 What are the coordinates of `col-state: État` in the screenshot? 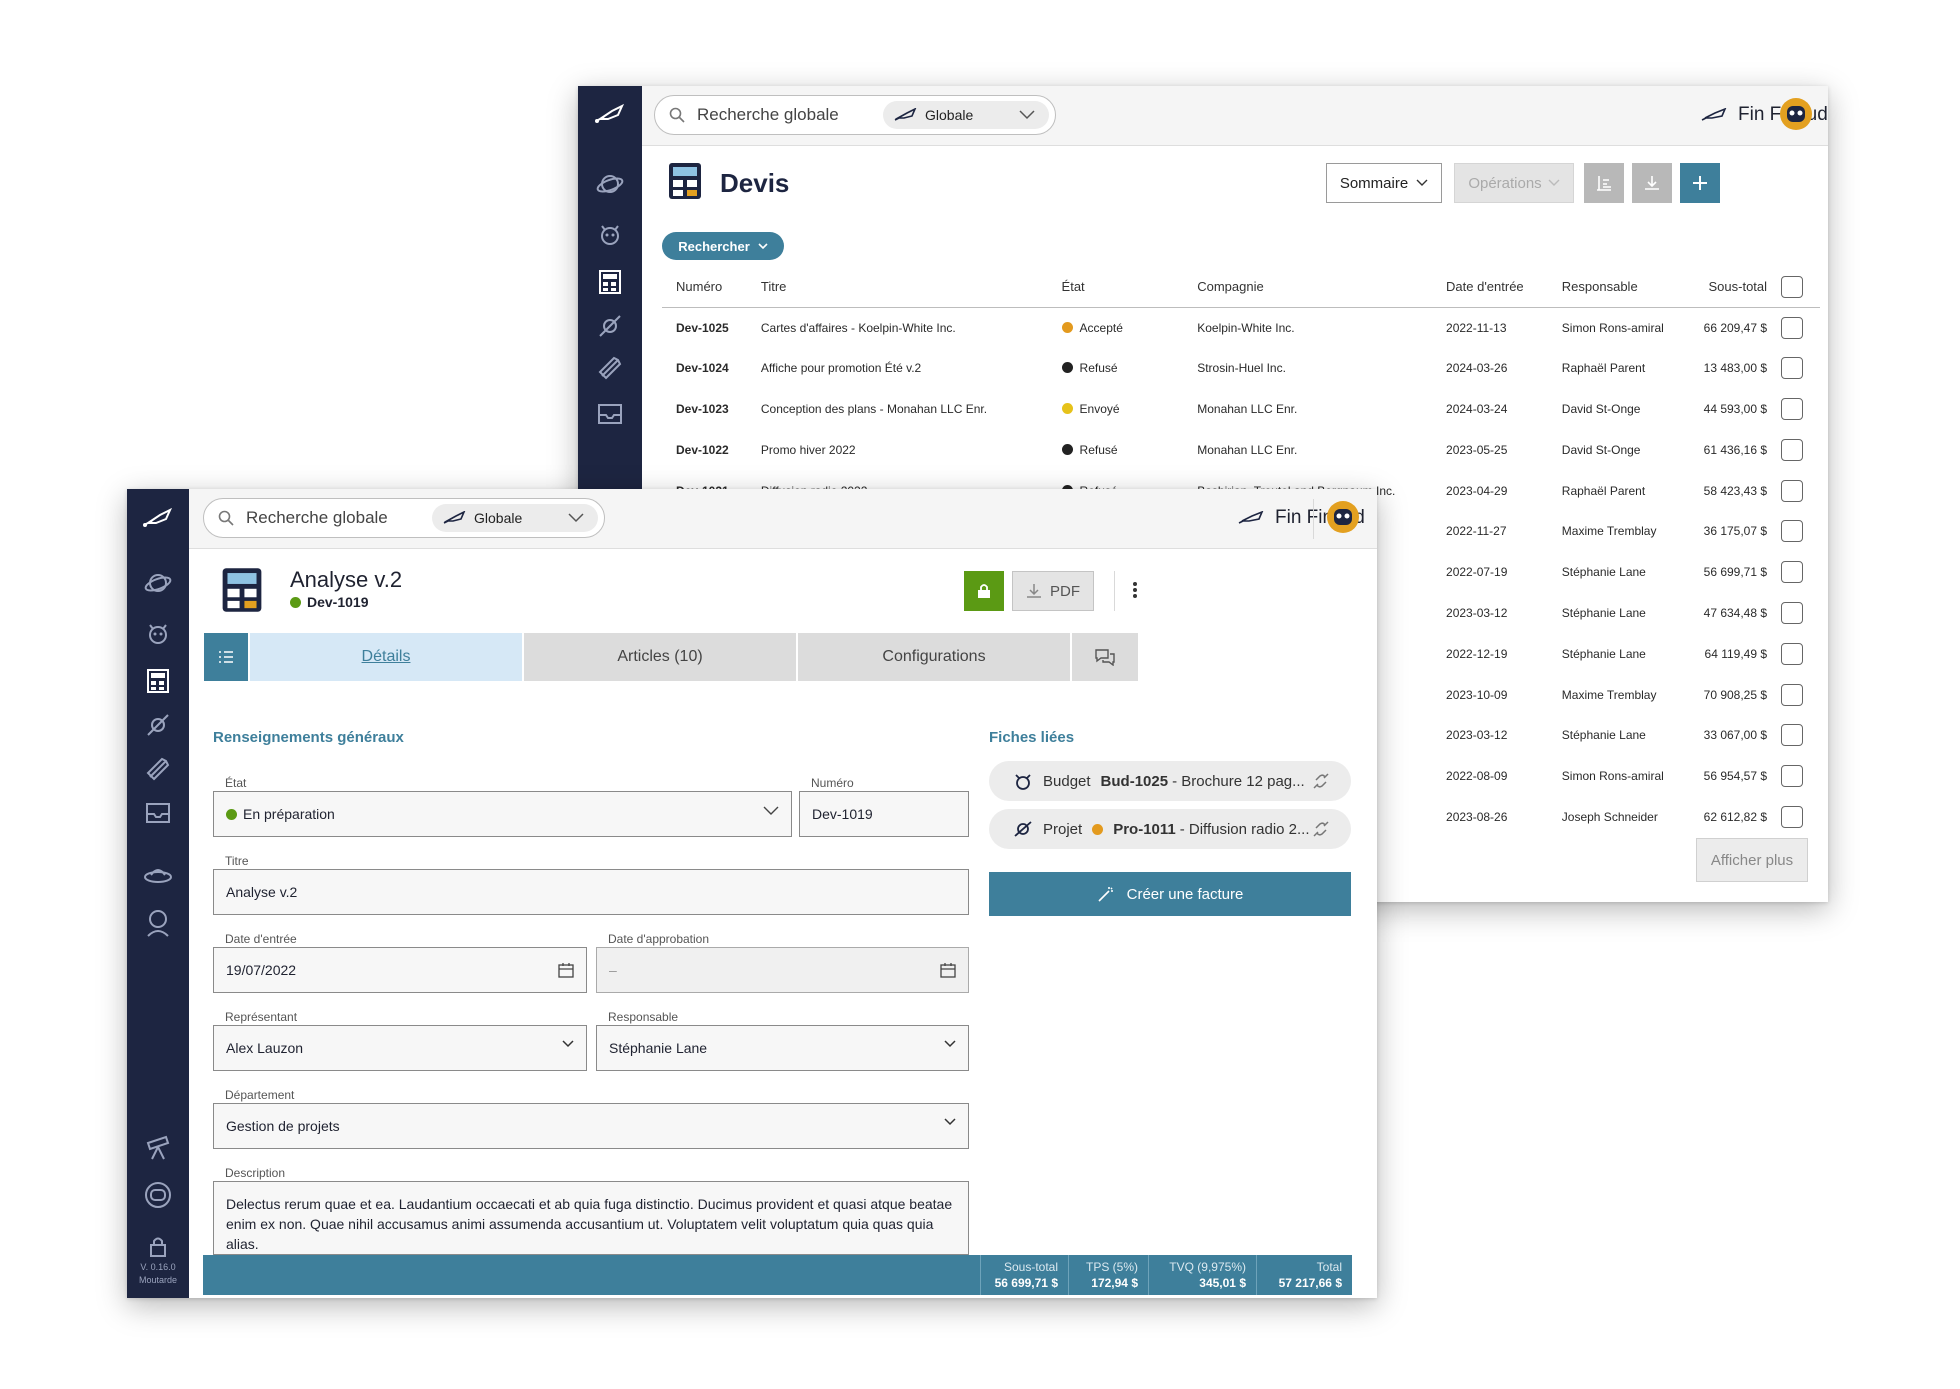 It's located at (1115, 287).